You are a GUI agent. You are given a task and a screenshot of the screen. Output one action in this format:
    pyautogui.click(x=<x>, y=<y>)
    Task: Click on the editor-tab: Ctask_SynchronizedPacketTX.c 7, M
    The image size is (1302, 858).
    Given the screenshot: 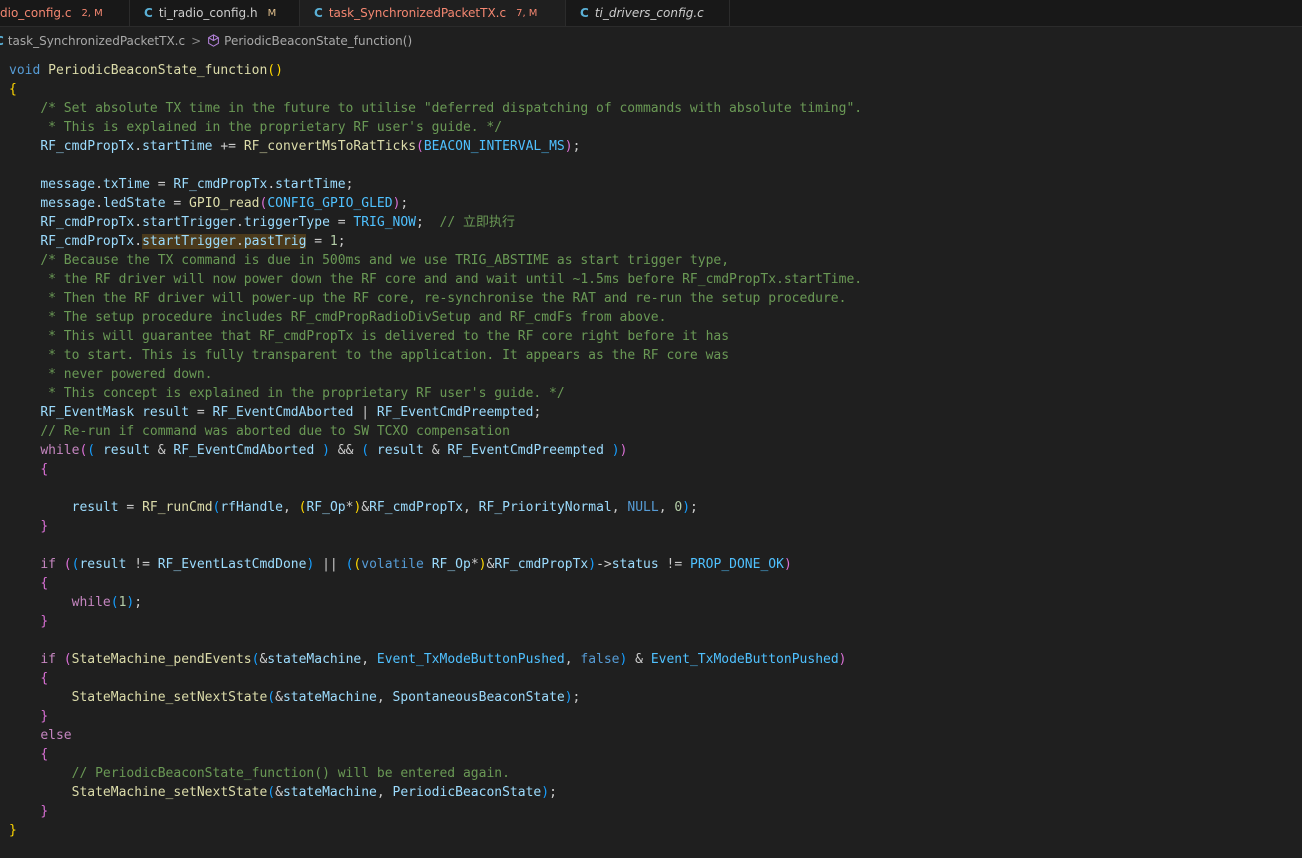 What is the action you would take?
    pyautogui.click(x=433, y=13)
    